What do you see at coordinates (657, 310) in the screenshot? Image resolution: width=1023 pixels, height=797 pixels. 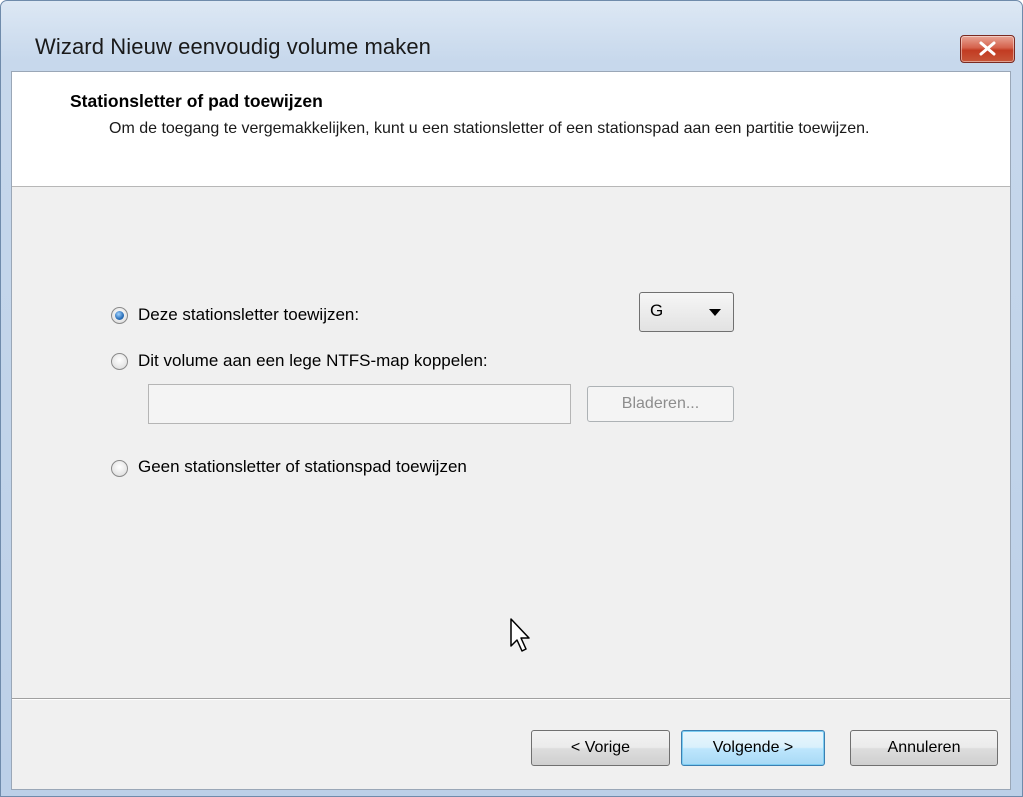 I see `drive-letter-value: G` at bounding box center [657, 310].